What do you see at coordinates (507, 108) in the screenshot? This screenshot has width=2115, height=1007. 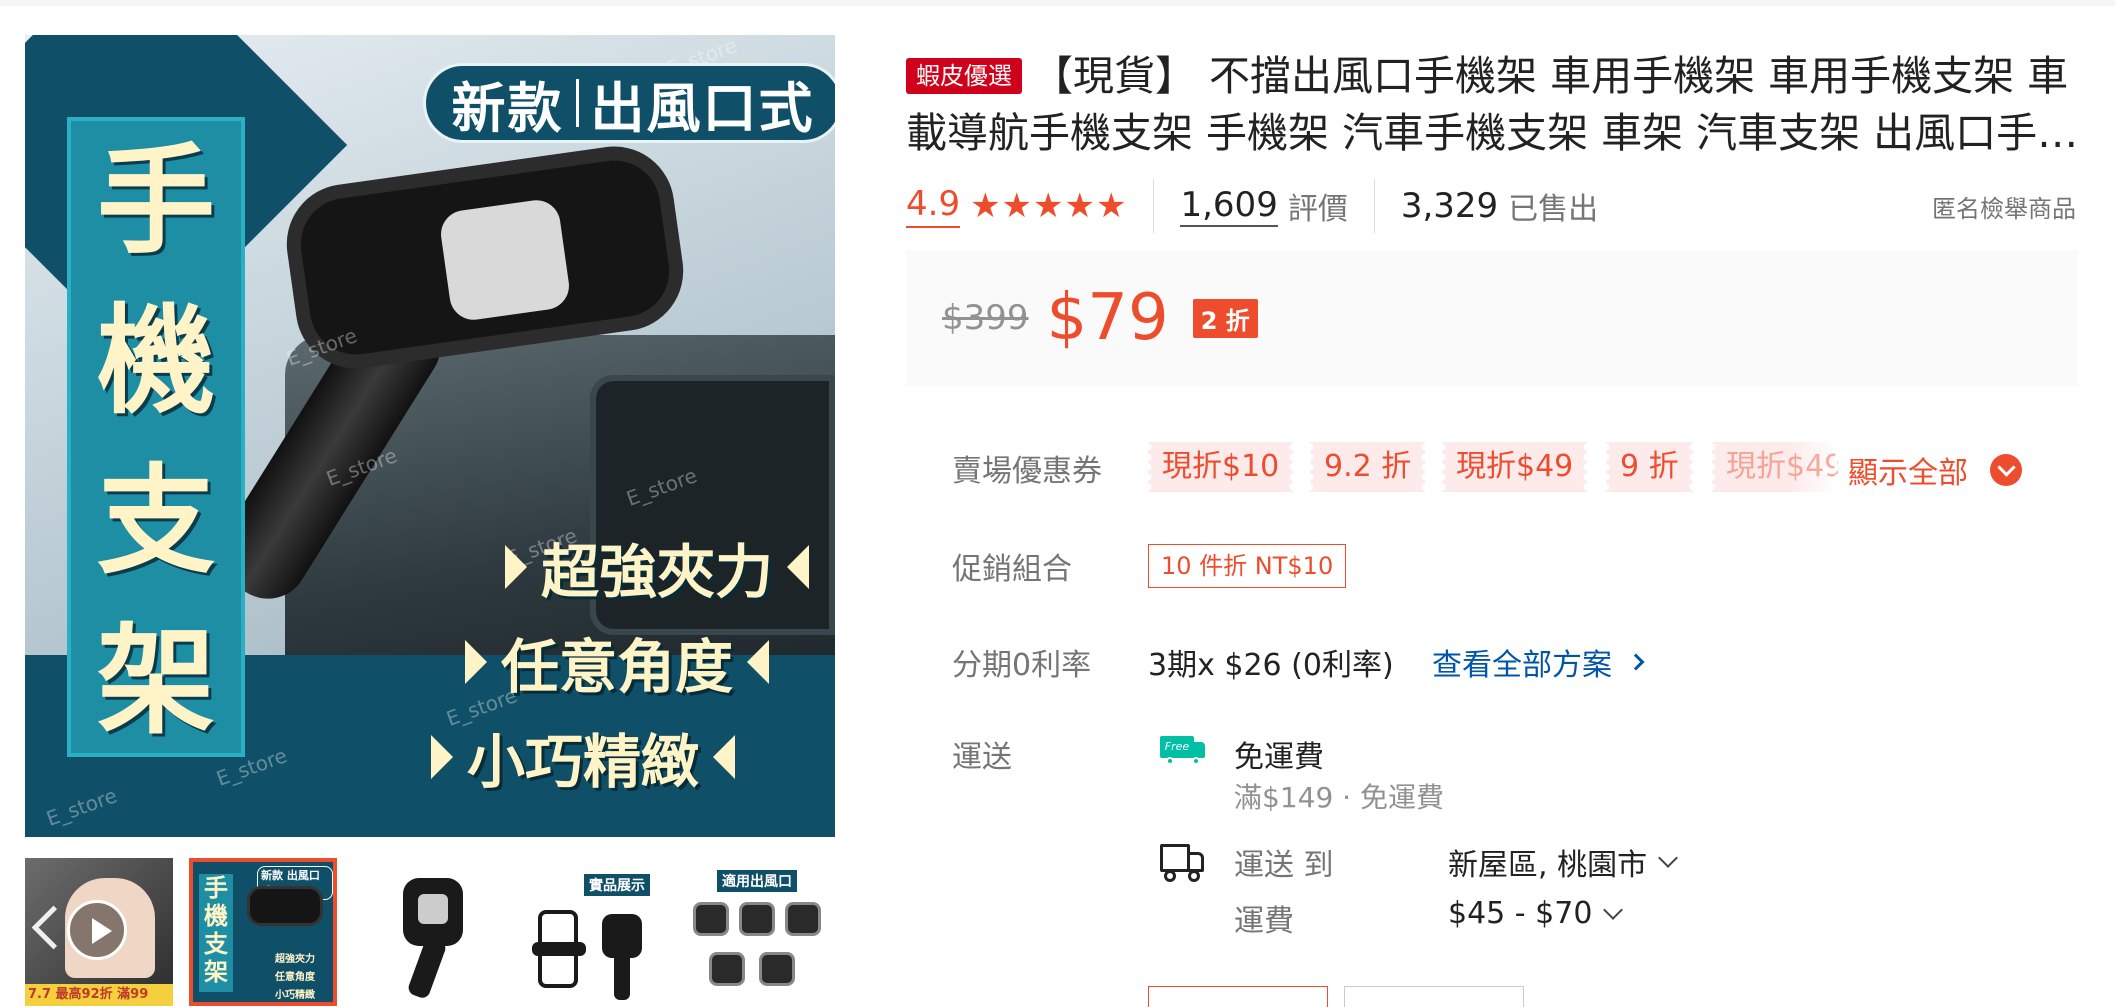 I see `badge-new-text: 新款` at bounding box center [507, 108].